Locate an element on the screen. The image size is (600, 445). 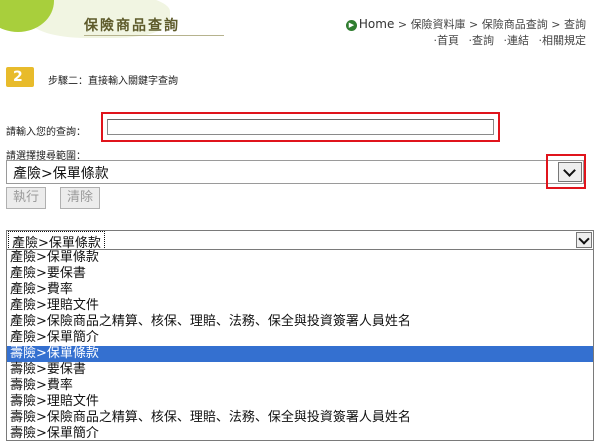
page-title: 保險商品查詢 is located at coordinates (132, 26).